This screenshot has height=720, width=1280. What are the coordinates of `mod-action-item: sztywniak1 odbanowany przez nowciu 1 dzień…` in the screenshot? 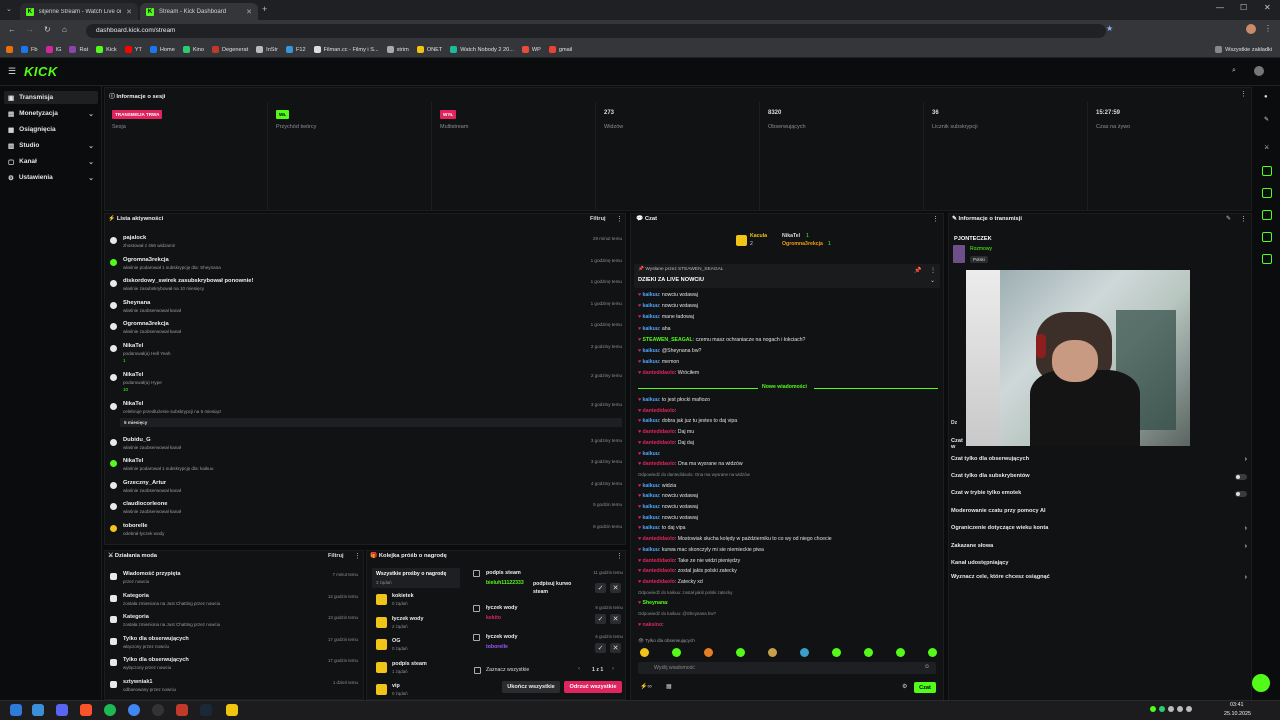 It's located at (235, 688).